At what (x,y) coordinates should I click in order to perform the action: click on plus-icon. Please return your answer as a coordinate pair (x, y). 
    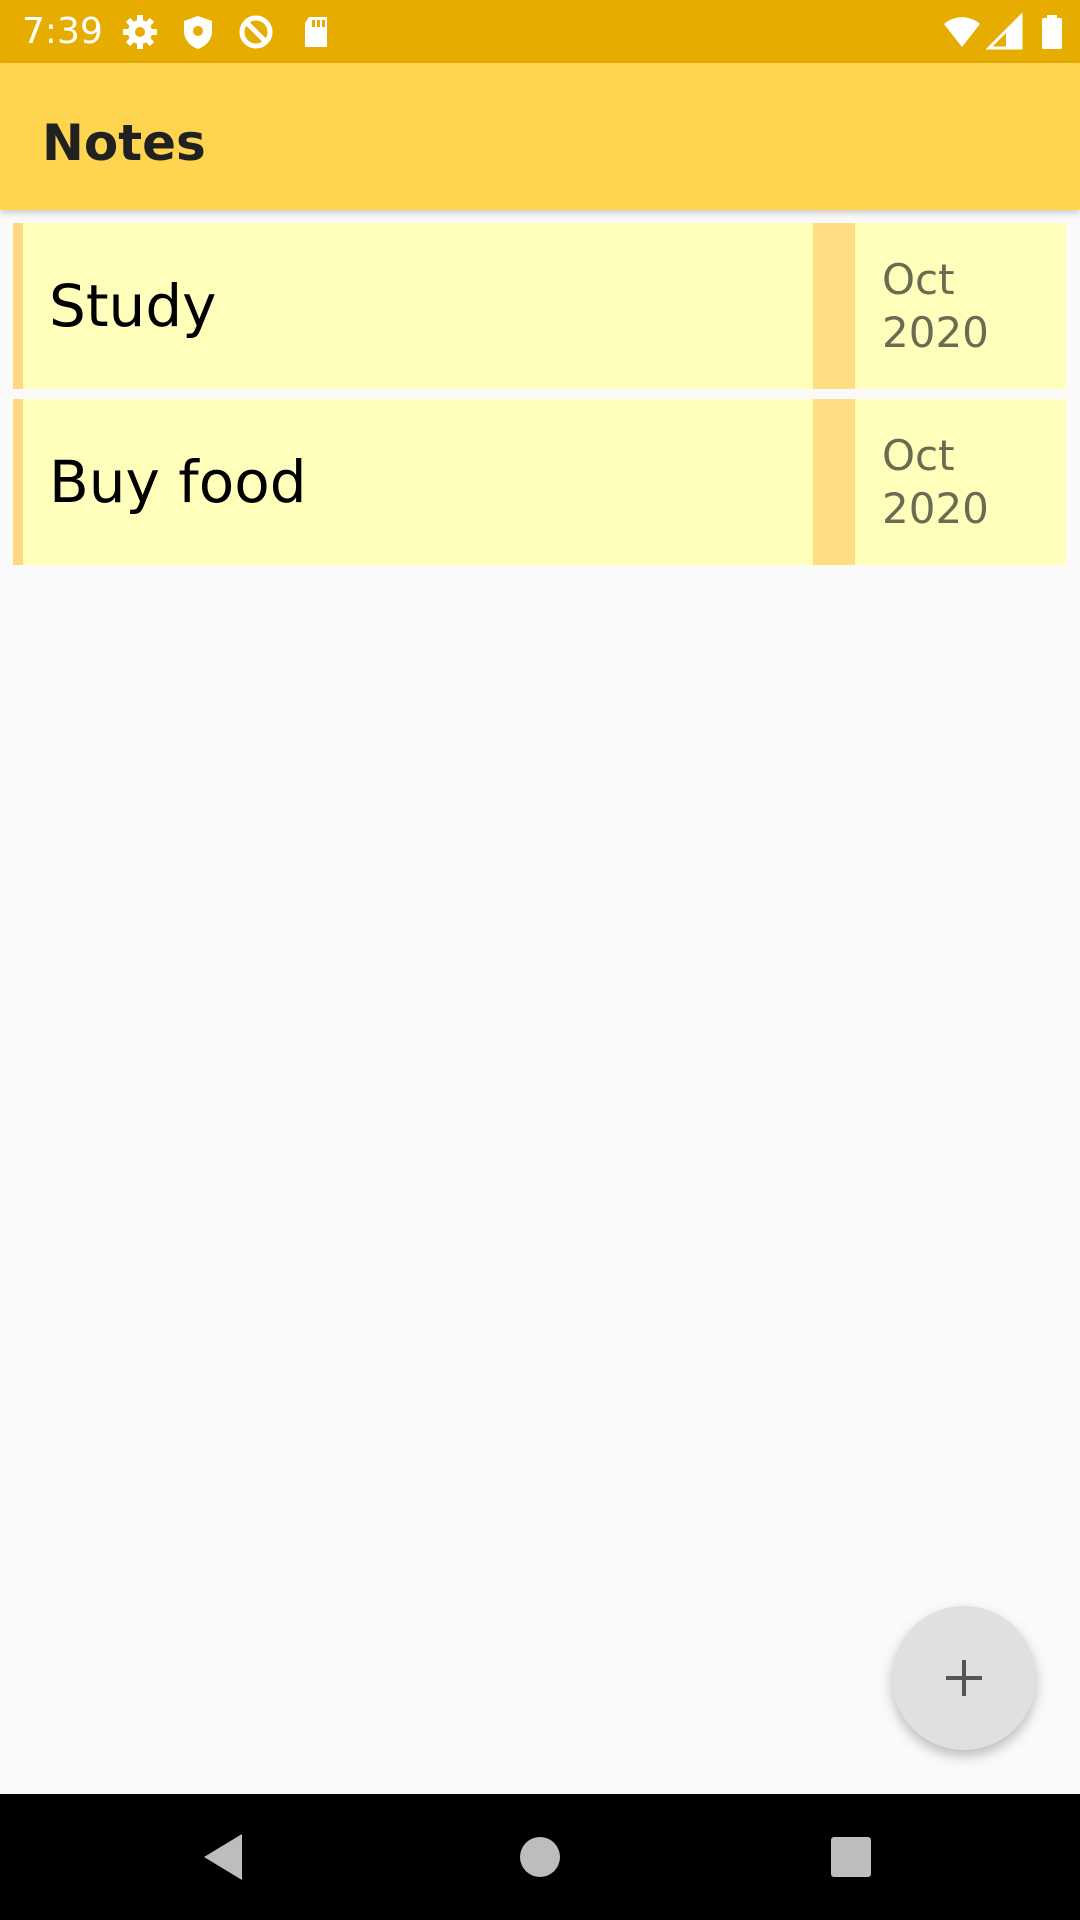
    Looking at the image, I should click on (964, 1678).